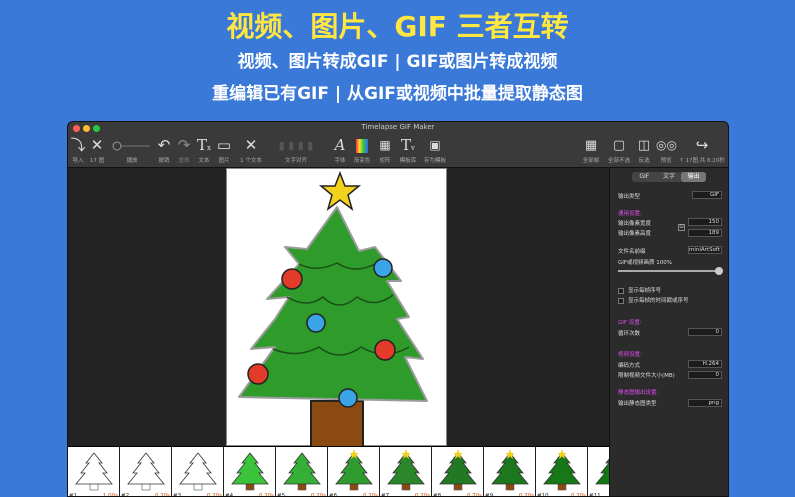 The image size is (795, 497). Describe the element at coordinates (630, 355) in the screenshot. I see `video-section-title: 视频设置:` at that location.